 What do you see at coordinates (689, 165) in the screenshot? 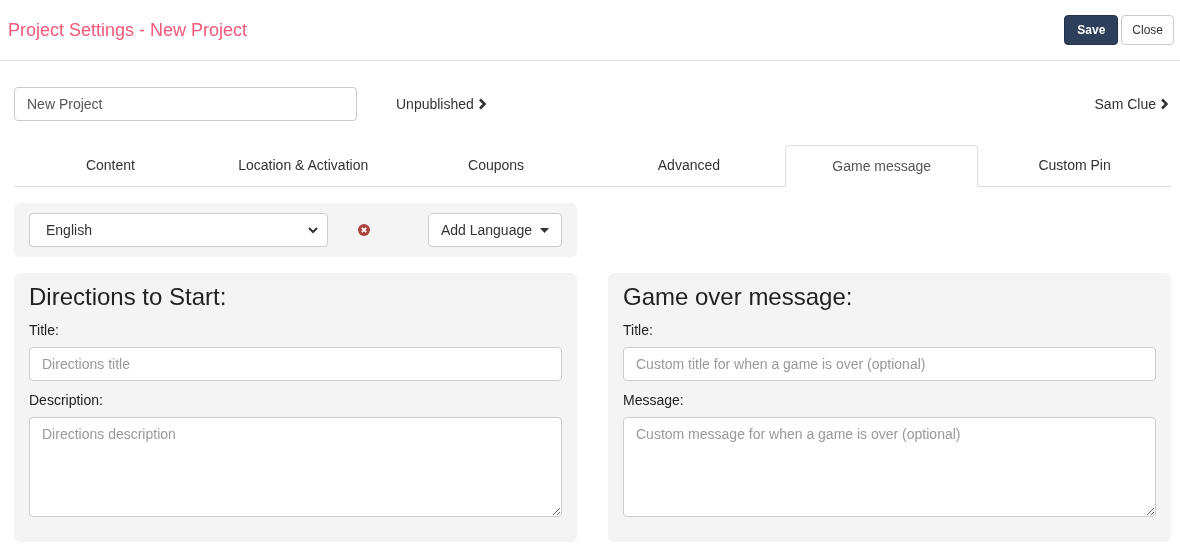
I see `tab: Advanced` at bounding box center [689, 165].